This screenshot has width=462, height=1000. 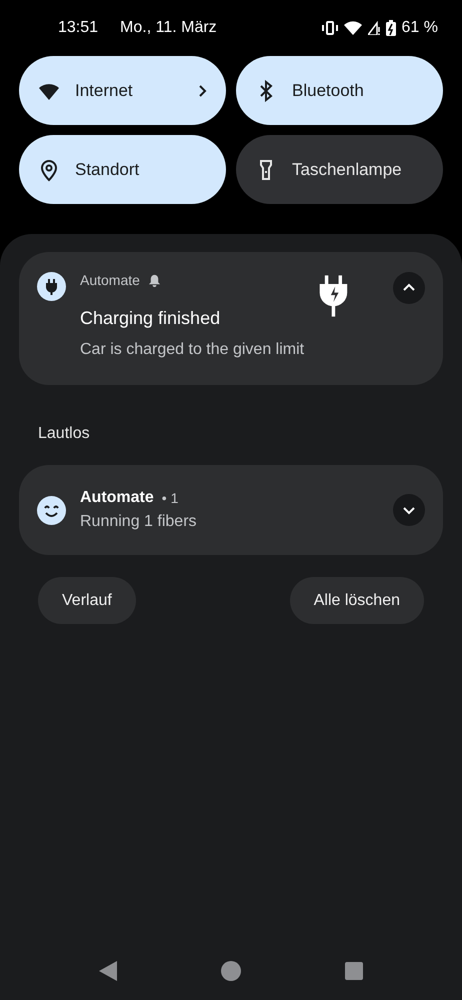 What do you see at coordinates (353, 28) in the screenshot?
I see `wifi-icon` at bounding box center [353, 28].